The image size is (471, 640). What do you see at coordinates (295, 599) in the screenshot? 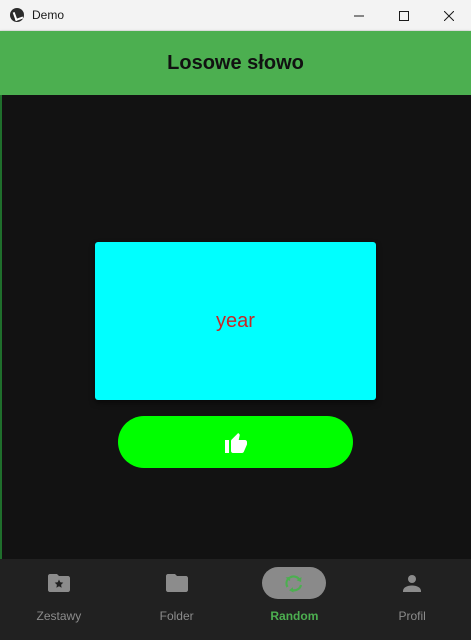
I see `nav-item-random: Random` at bounding box center [295, 599].